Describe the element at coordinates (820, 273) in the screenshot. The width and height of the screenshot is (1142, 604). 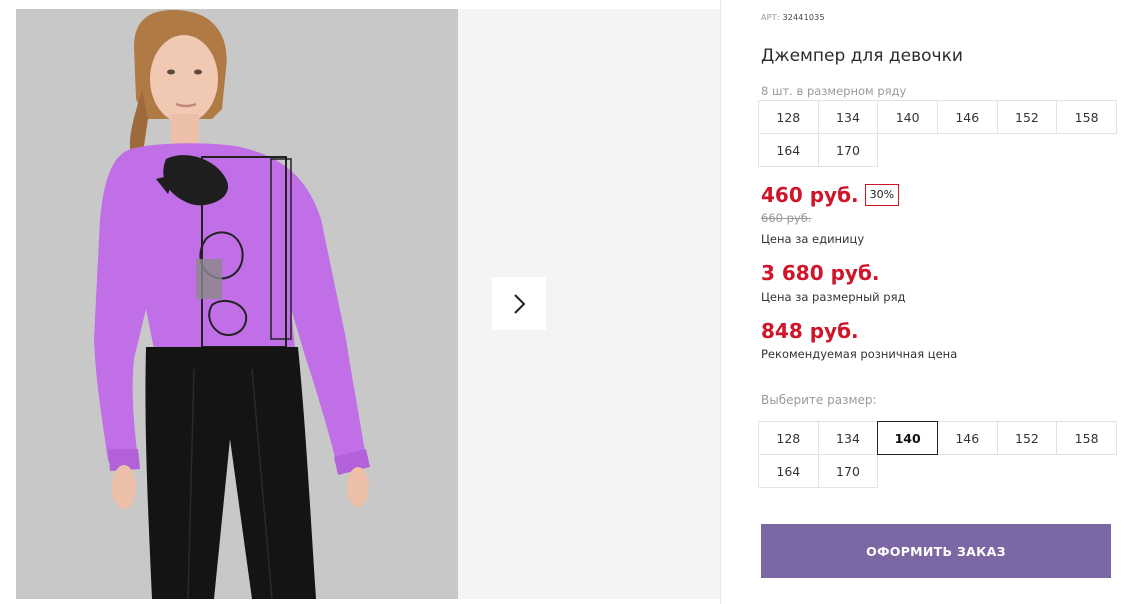
I see `range-price: 3 680 руб.` at that location.